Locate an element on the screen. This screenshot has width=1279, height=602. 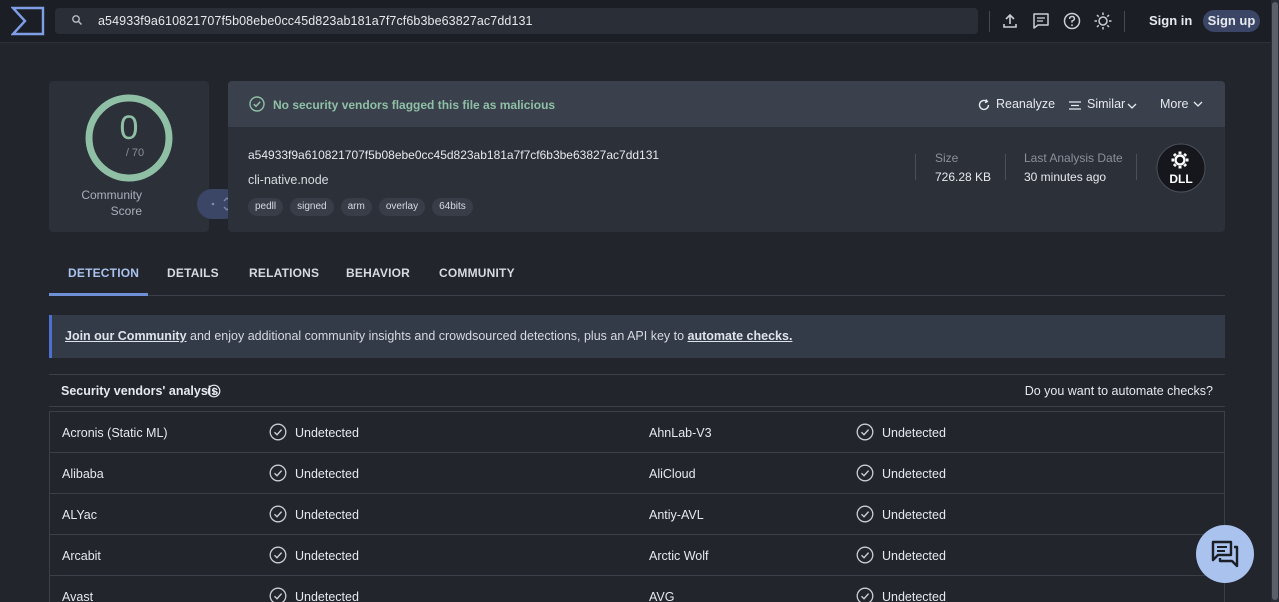
score-card: 0 / 70 Community Score is located at coordinates (144, 156).